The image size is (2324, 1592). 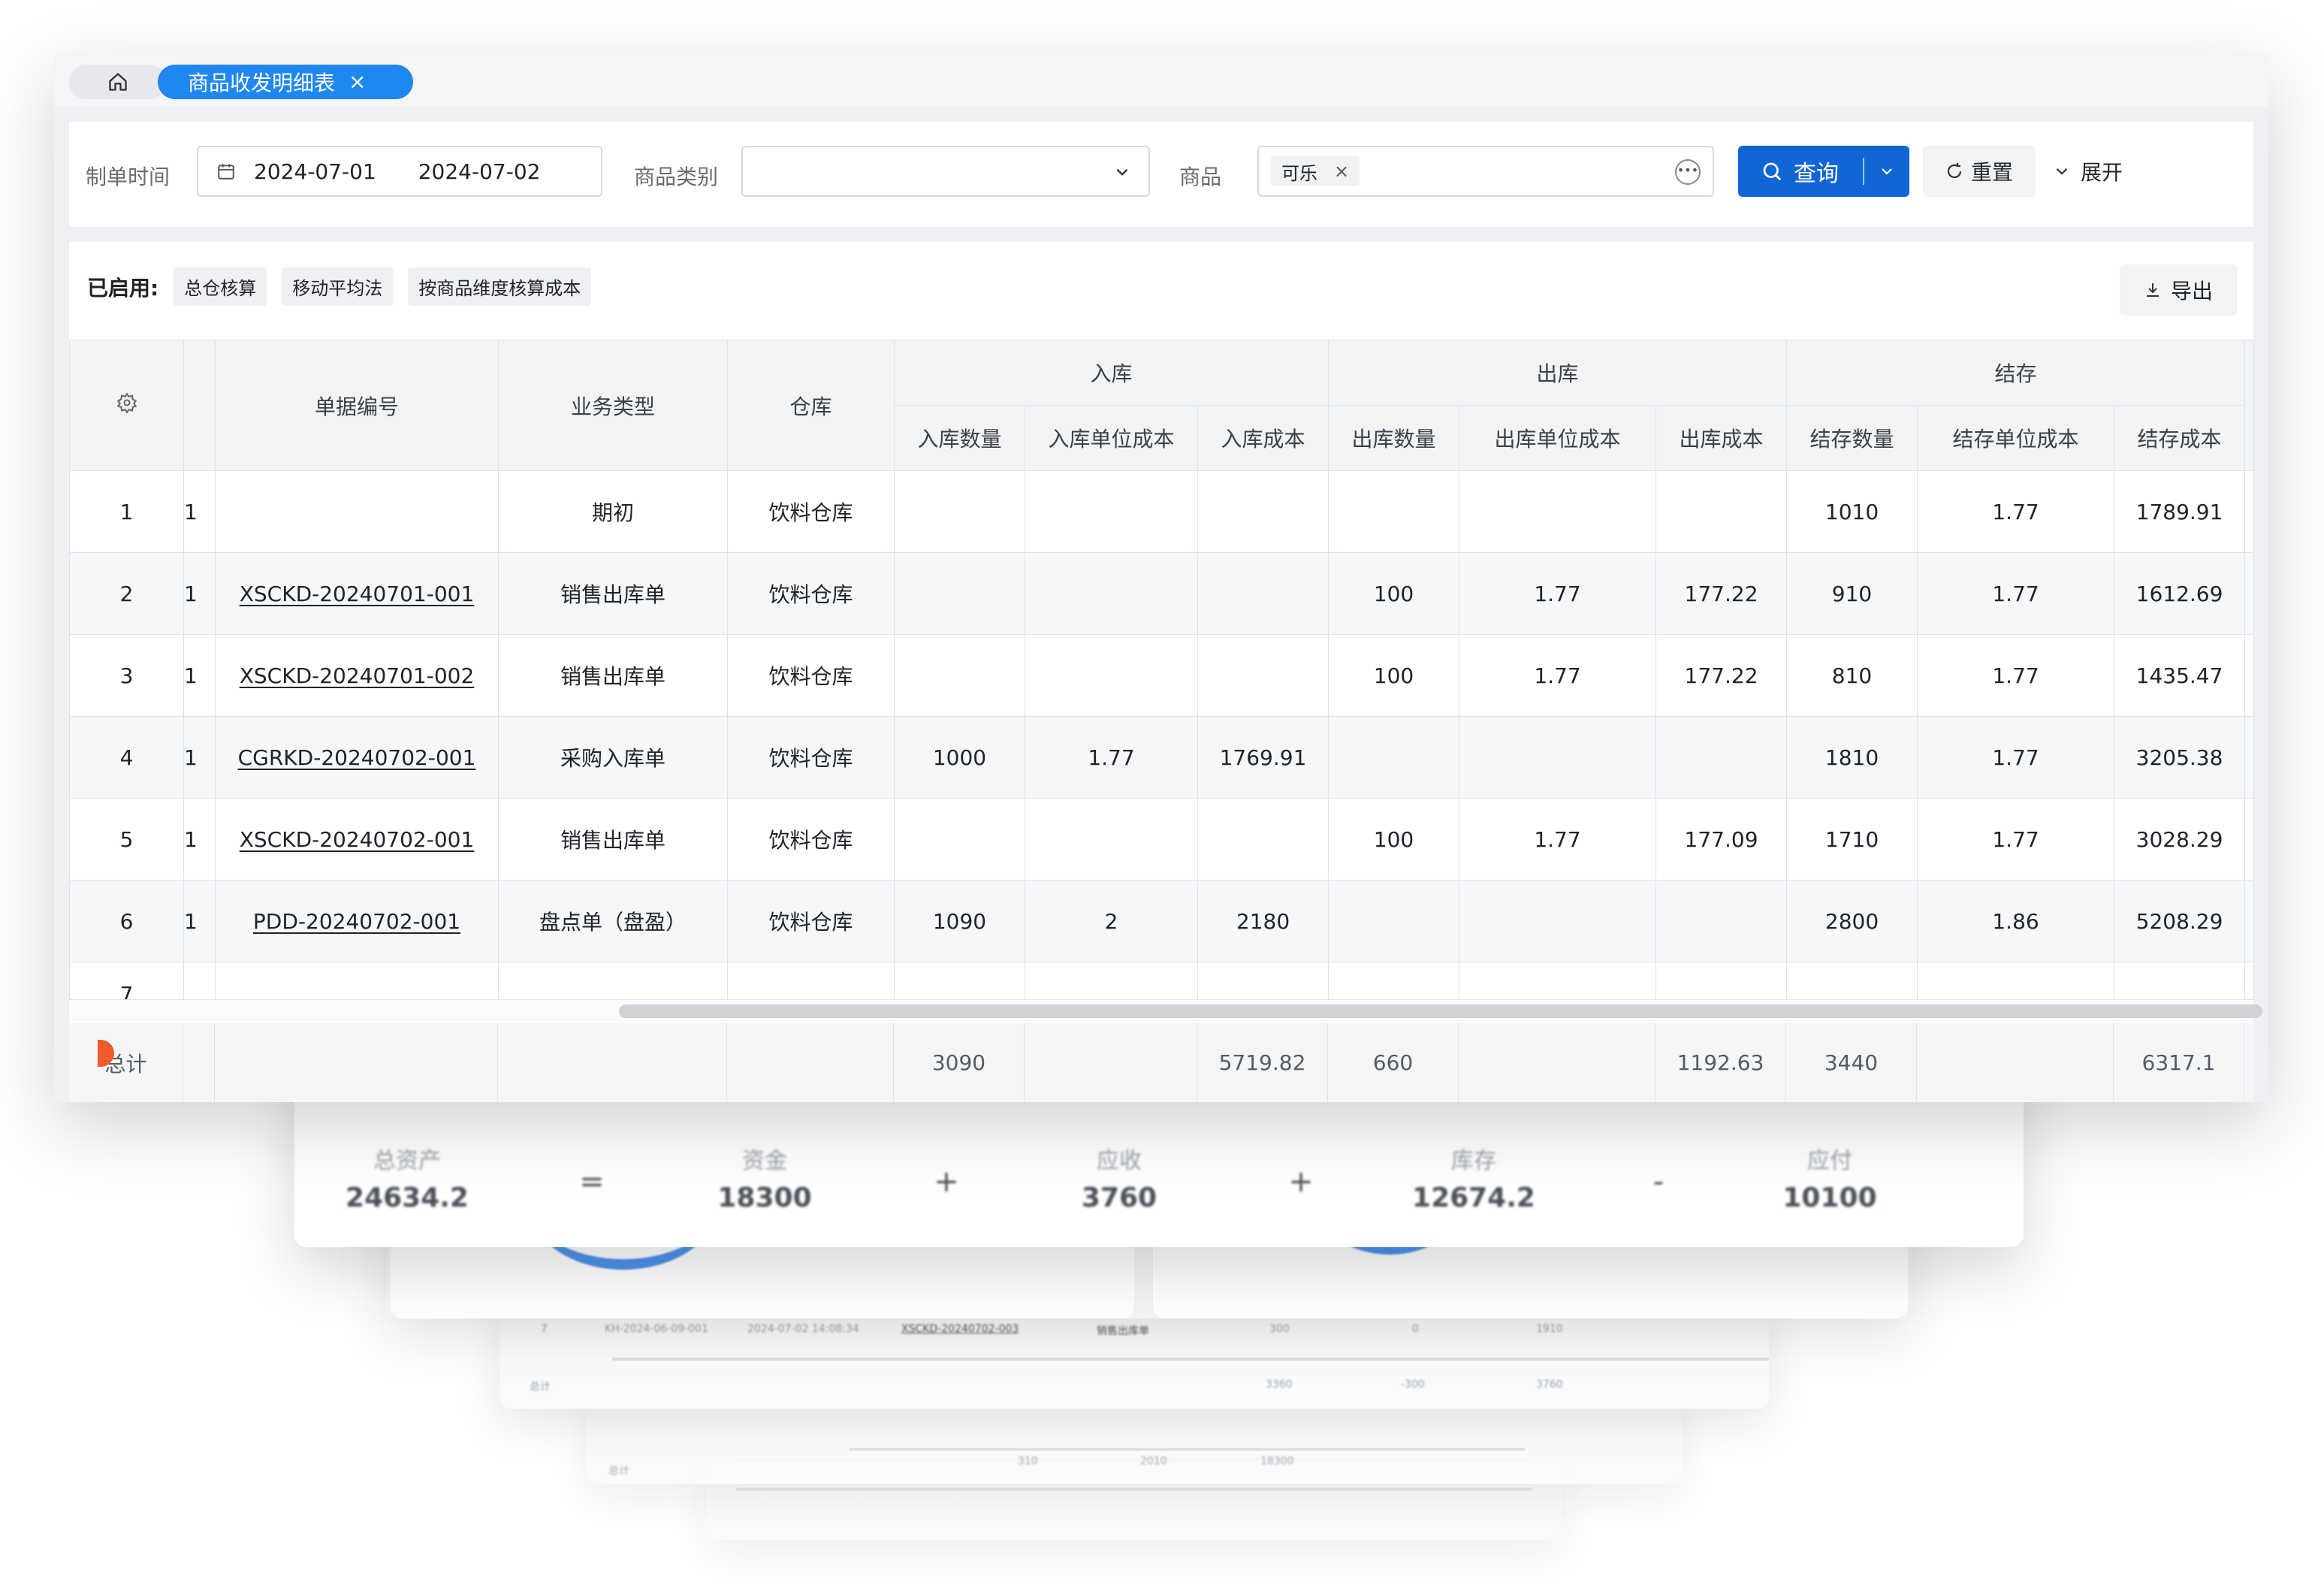 I want to click on goods-multiselect: 可乐 × •••, so click(x=1485, y=171).